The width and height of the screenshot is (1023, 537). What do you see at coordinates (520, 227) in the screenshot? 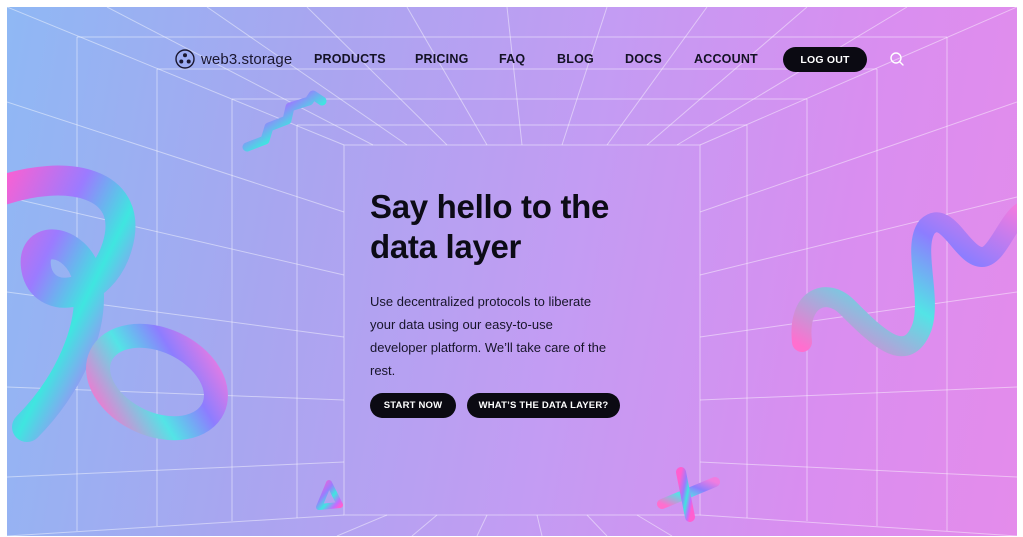
I see `hero-heading: Say hello to the data layer` at bounding box center [520, 227].